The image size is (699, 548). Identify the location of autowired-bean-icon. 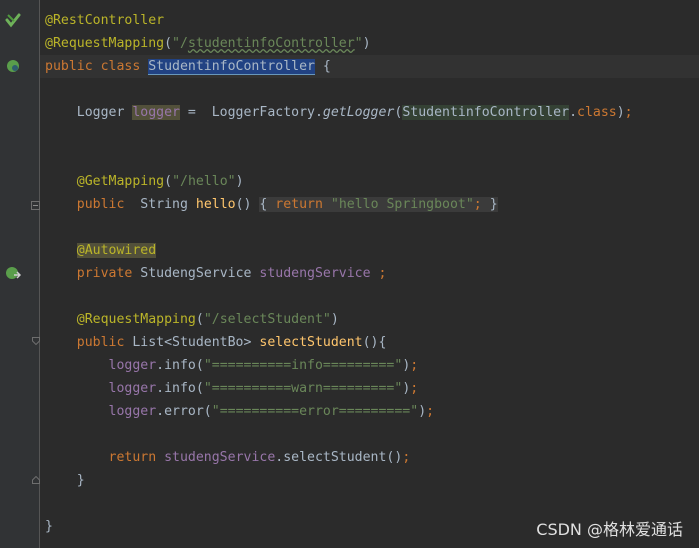
(13, 273).